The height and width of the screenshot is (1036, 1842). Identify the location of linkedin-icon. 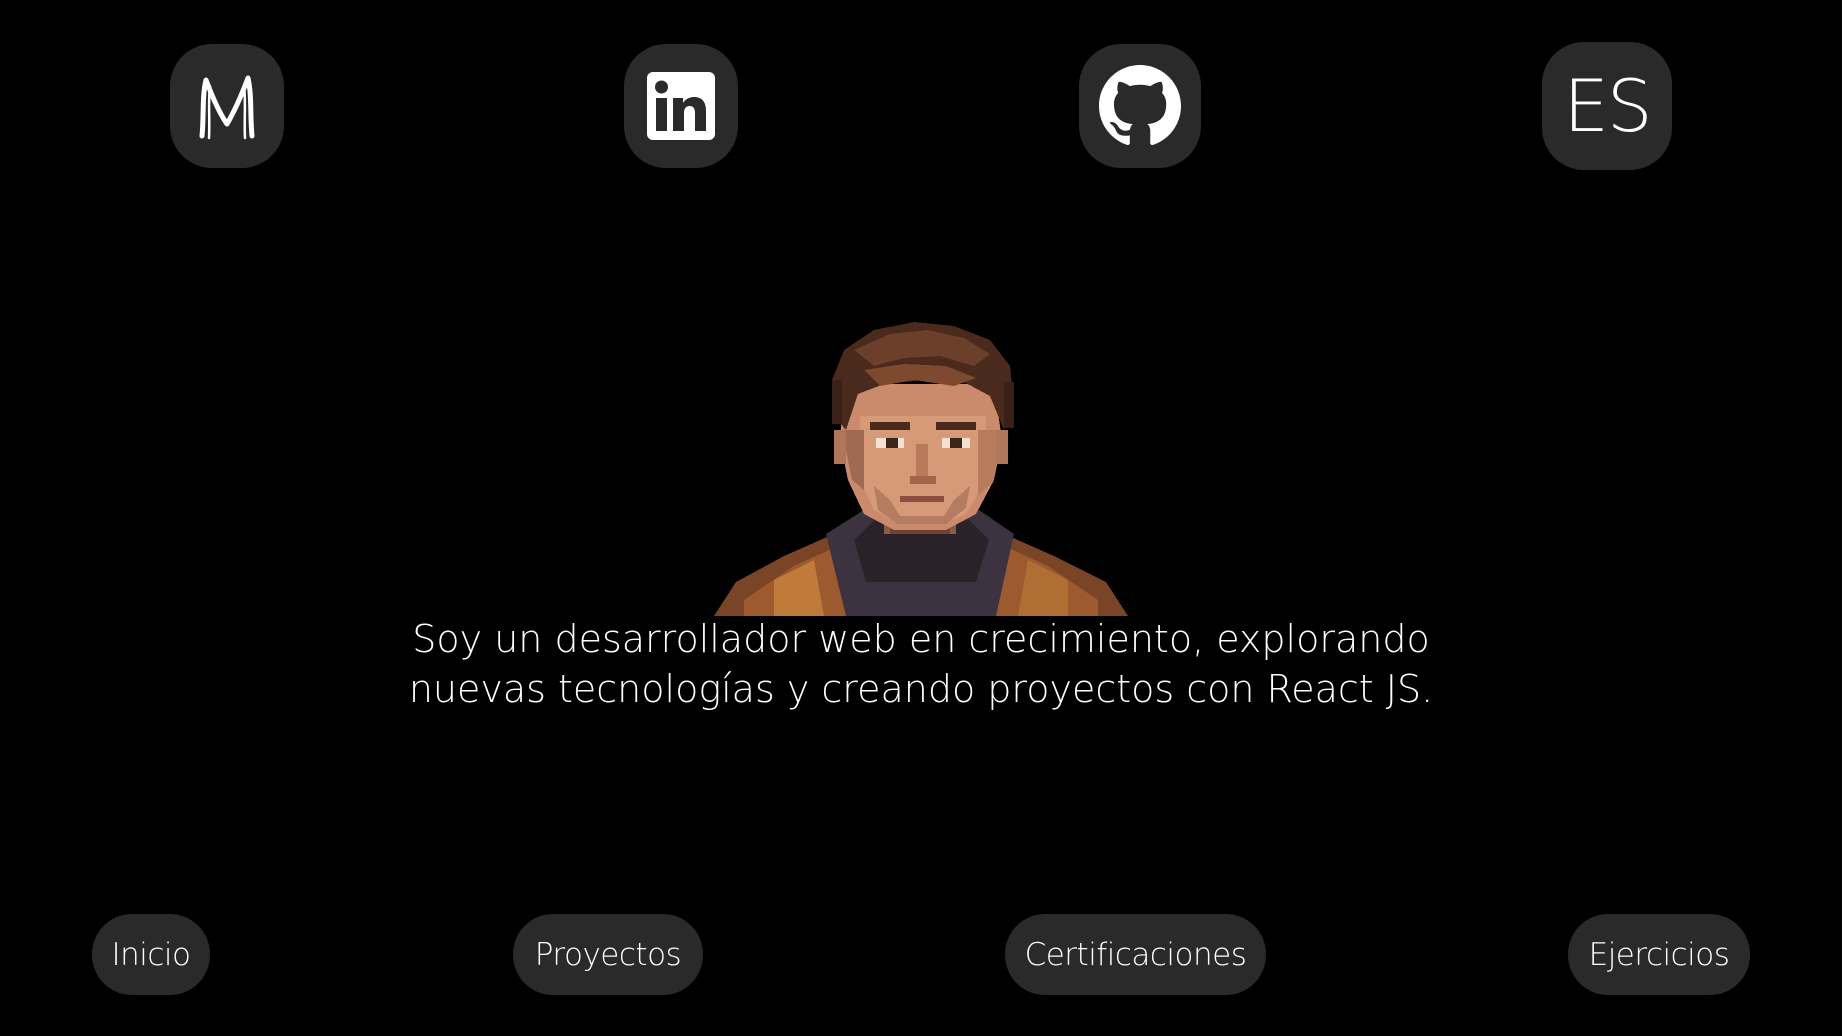
(681, 106).